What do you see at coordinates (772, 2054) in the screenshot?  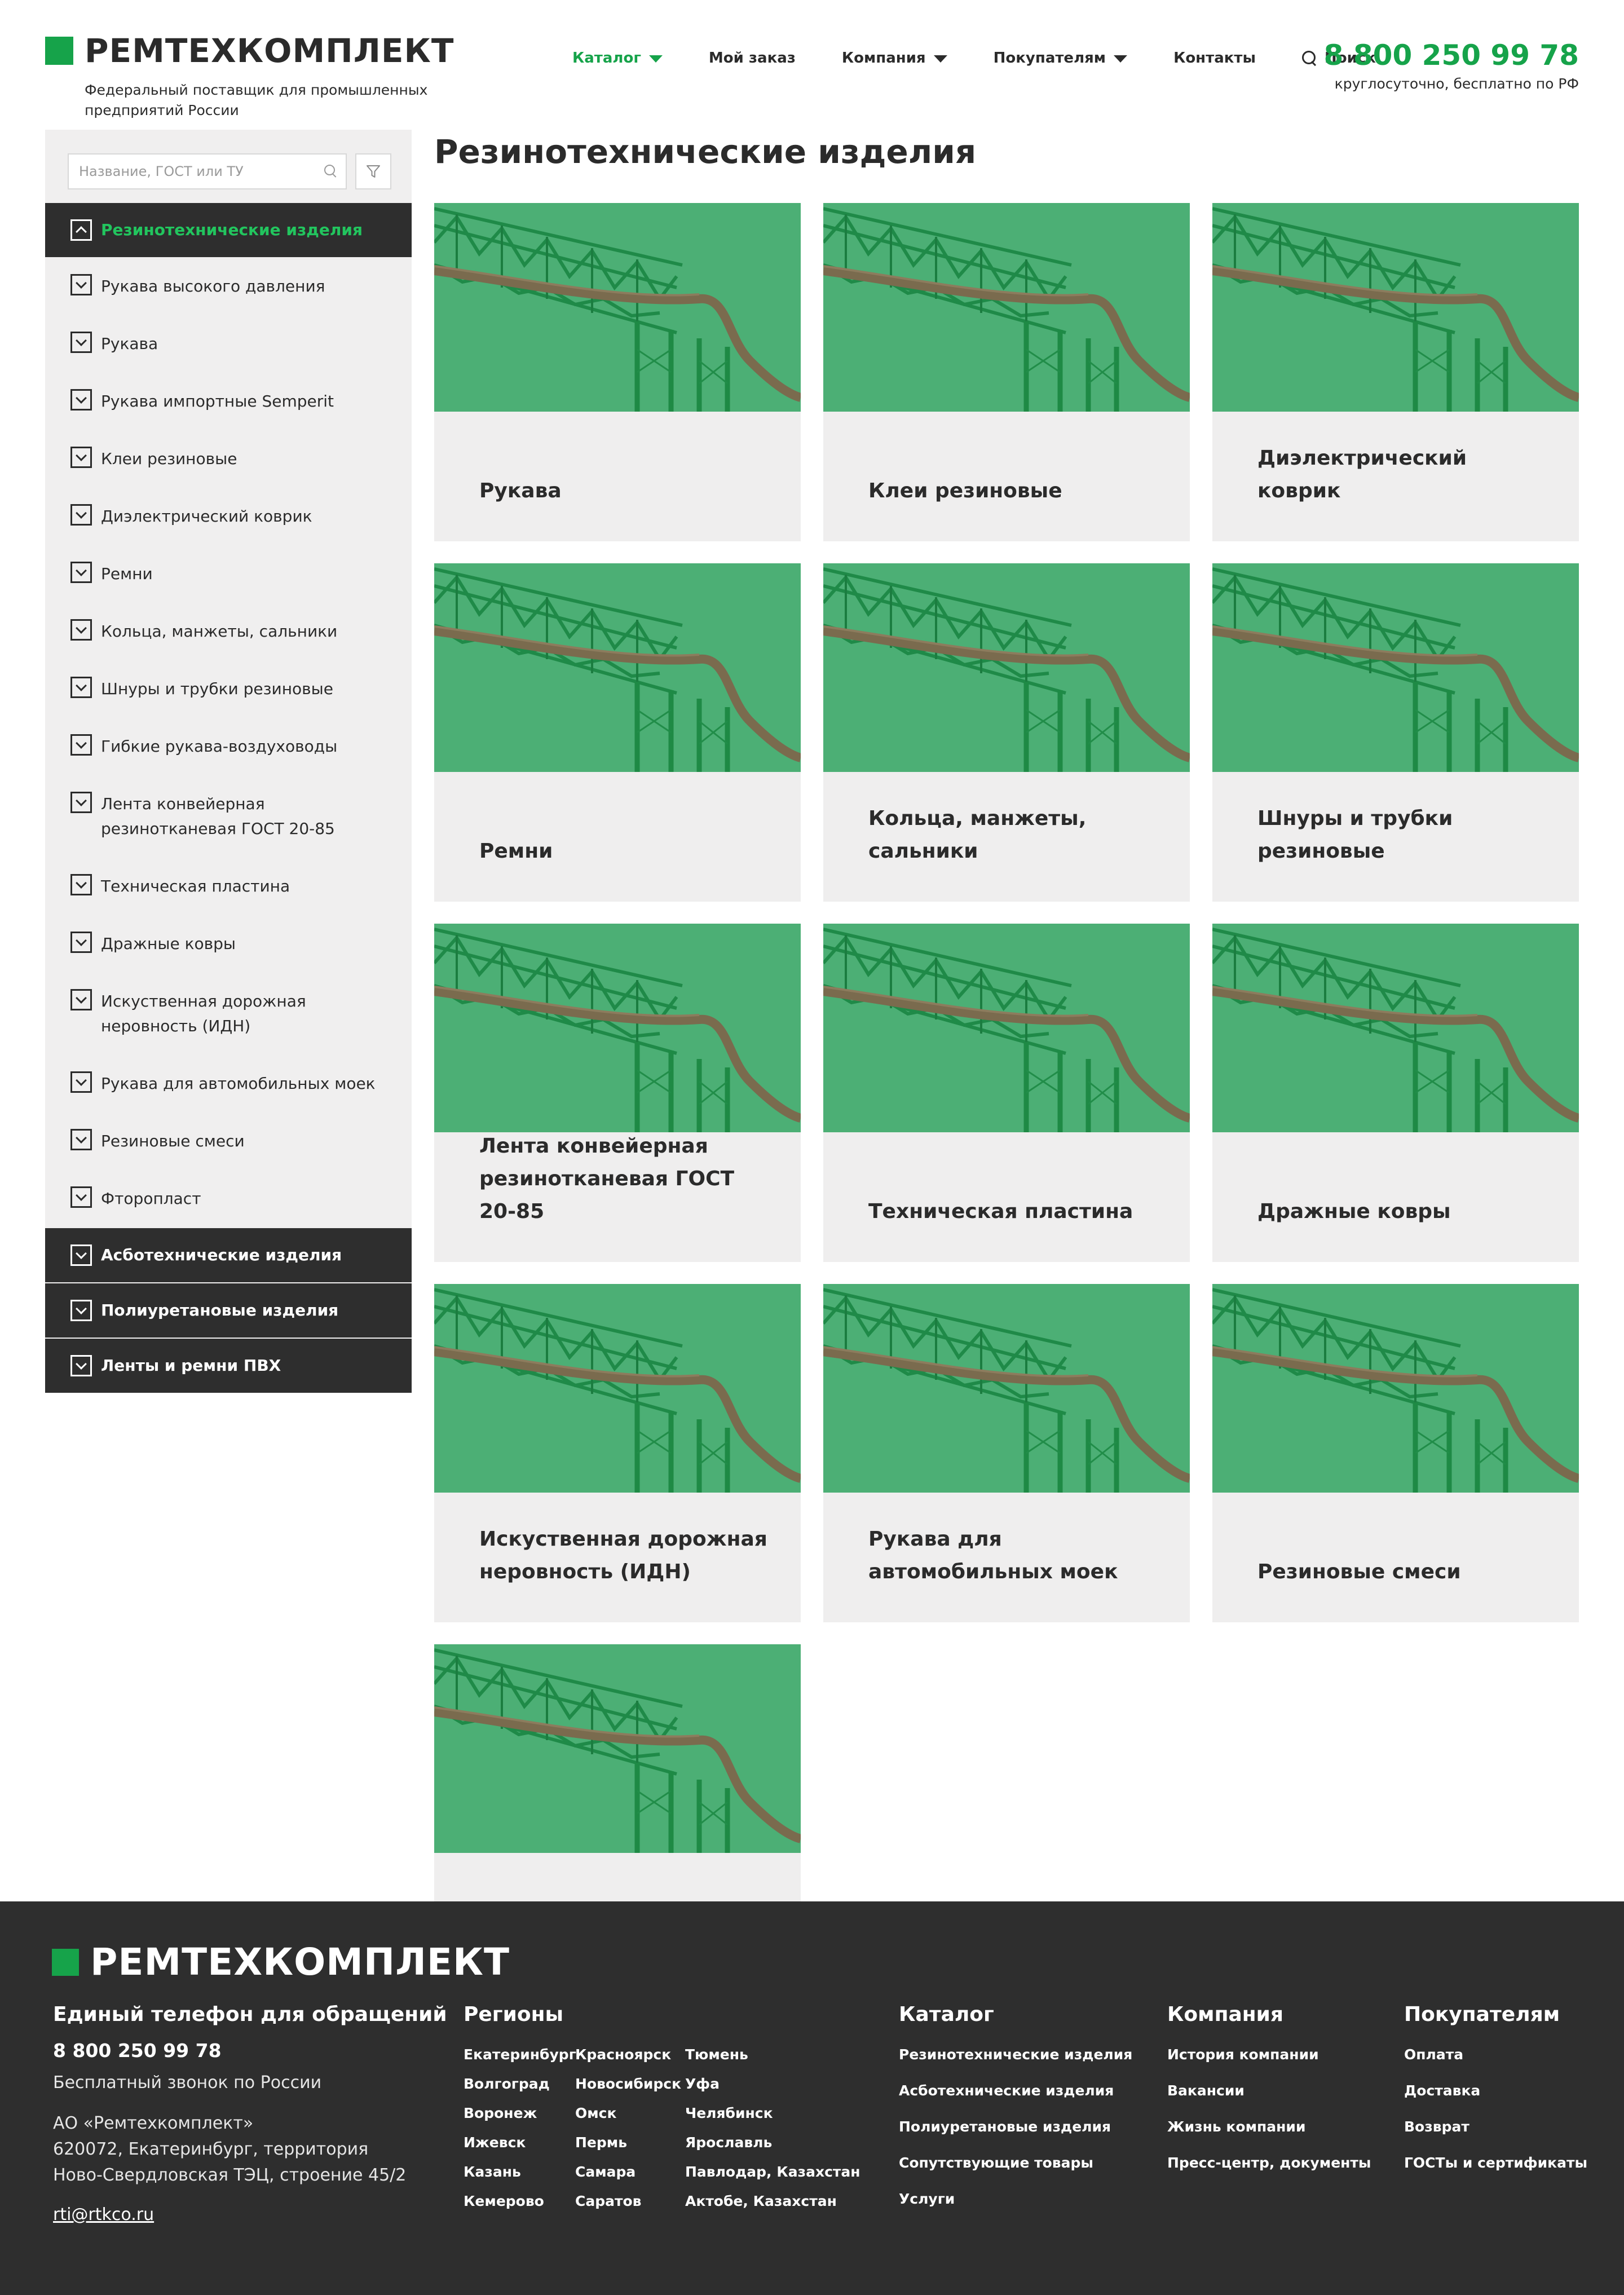 I see `region-link: Тюмень` at bounding box center [772, 2054].